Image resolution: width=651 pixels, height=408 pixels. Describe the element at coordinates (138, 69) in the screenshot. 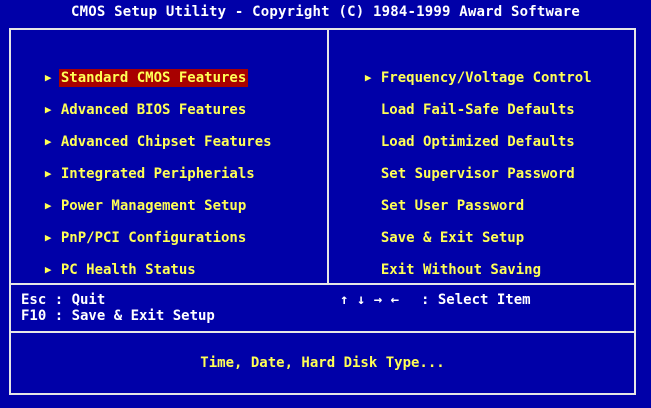

I see `menu-item-standard-cmos-features: ▶ Standard CMOS Features` at that location.